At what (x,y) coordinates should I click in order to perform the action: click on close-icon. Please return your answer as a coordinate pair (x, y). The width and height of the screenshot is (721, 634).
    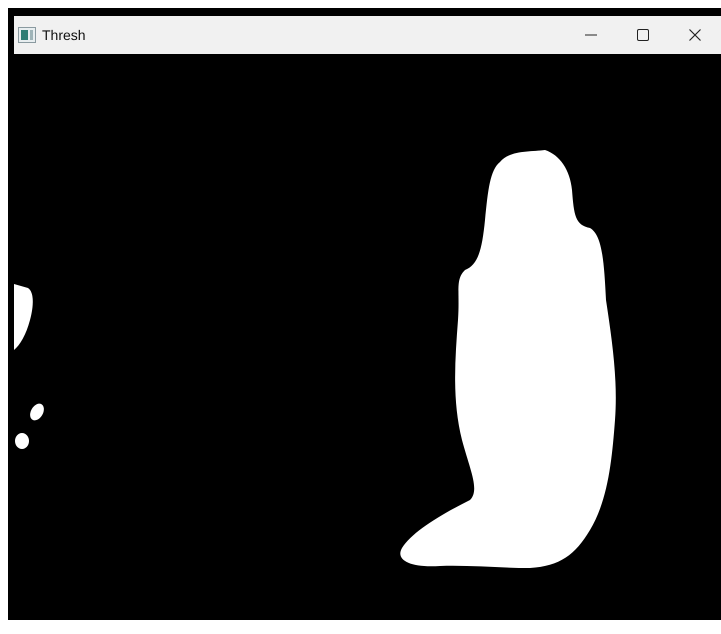
    Looking at the image, I should click on (695, 35).